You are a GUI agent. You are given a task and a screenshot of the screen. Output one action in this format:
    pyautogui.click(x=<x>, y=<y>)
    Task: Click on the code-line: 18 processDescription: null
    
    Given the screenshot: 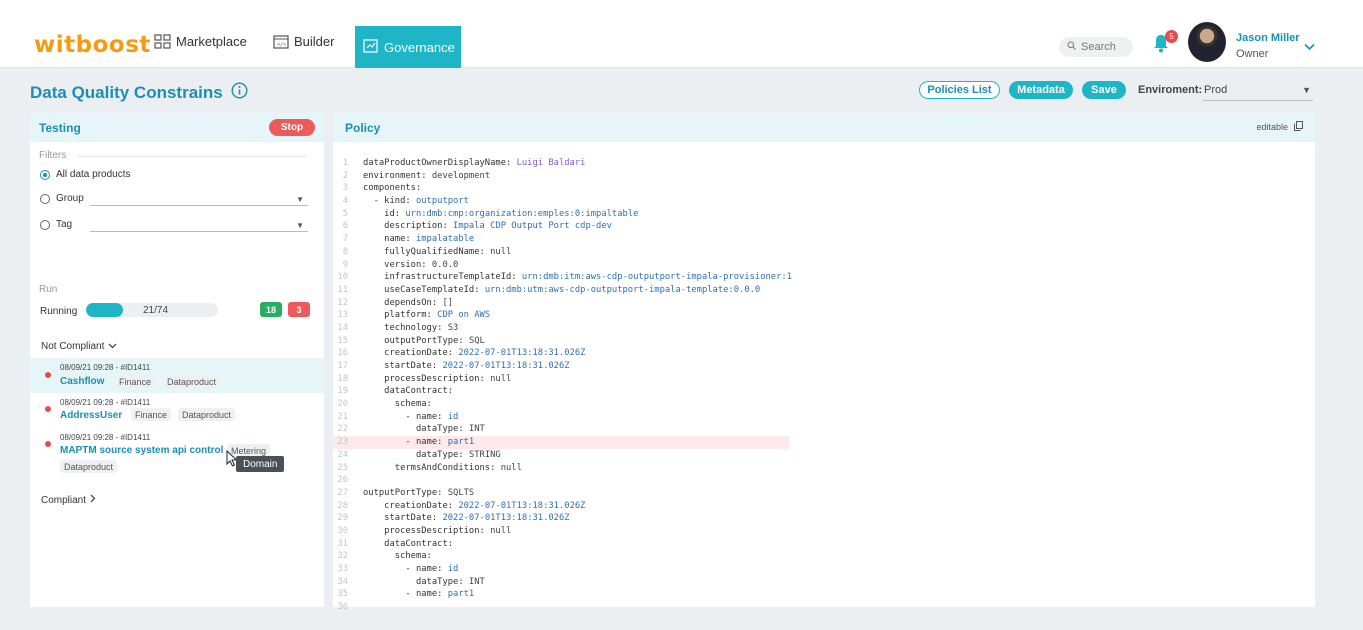 What is the action you would take?
    pyautogui.click(x=824, y=379)
    